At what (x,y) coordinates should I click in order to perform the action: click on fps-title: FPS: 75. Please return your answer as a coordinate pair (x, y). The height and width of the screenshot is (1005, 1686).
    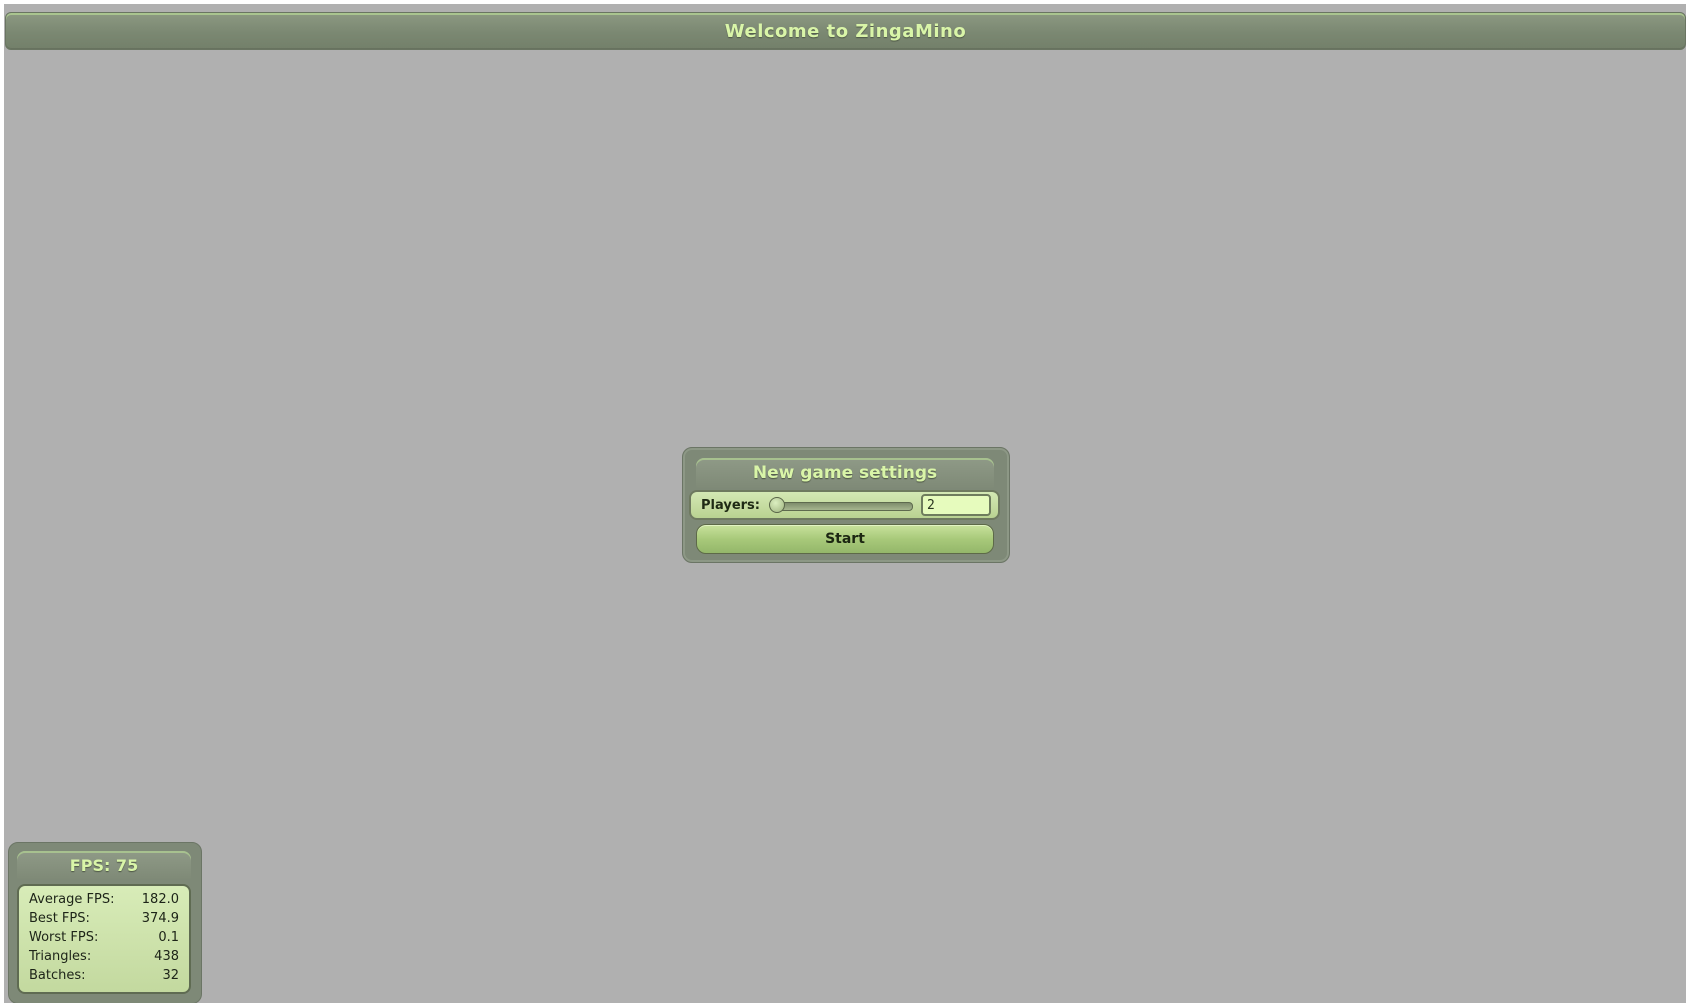
    Looking at the image, I should click on (104, 865).